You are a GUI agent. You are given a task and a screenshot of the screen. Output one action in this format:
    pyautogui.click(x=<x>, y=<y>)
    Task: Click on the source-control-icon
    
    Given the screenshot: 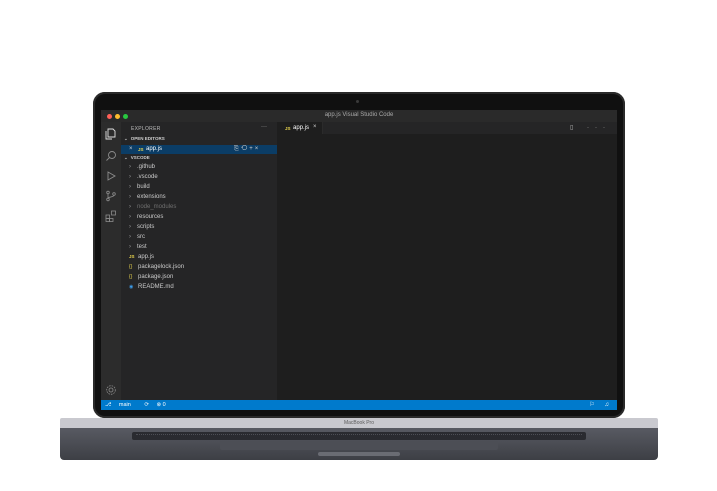 What is the action you would take?
    pyautogui.click(x=111, y=196)
    